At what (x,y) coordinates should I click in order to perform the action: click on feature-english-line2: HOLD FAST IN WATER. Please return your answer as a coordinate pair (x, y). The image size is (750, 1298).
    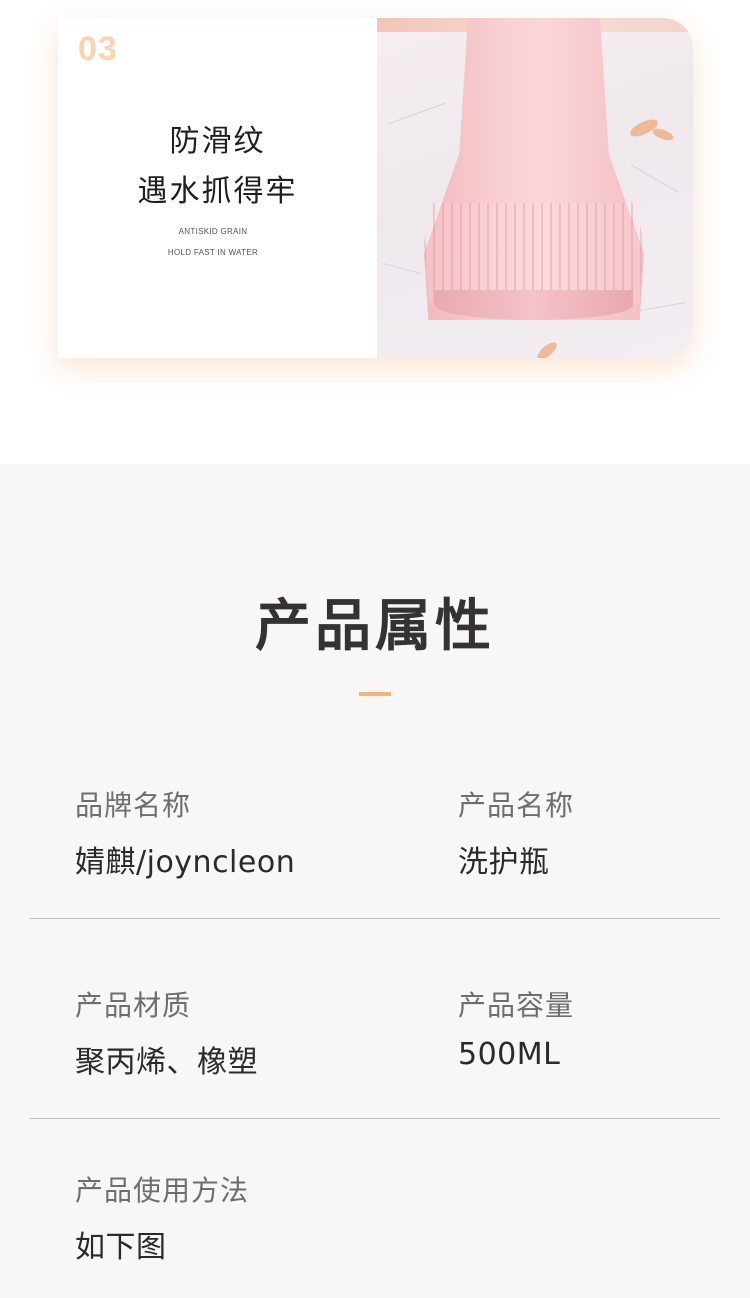
    Looking at the image, I should click on (213, 252).